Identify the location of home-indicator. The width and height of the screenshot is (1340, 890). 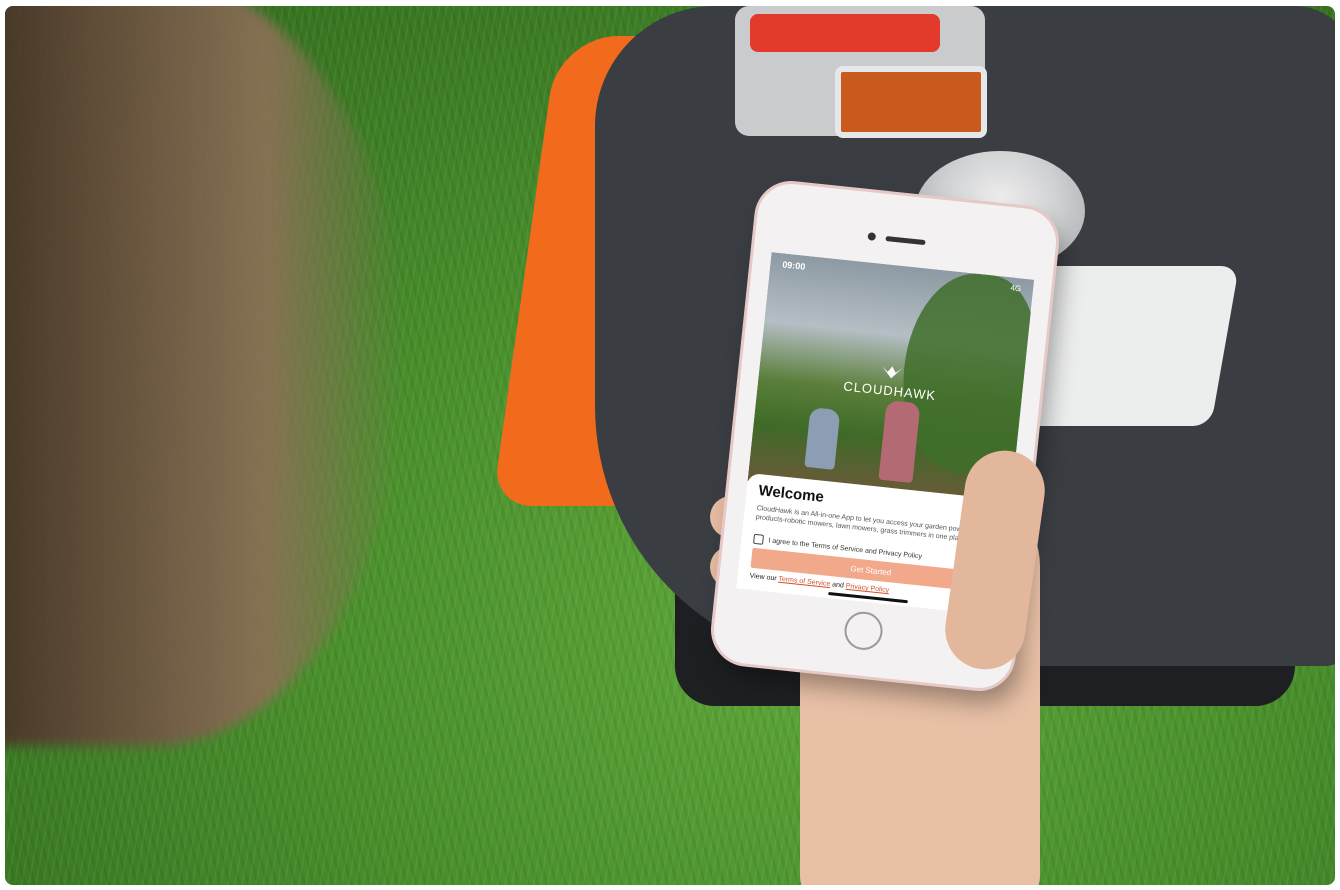
(868, 597).